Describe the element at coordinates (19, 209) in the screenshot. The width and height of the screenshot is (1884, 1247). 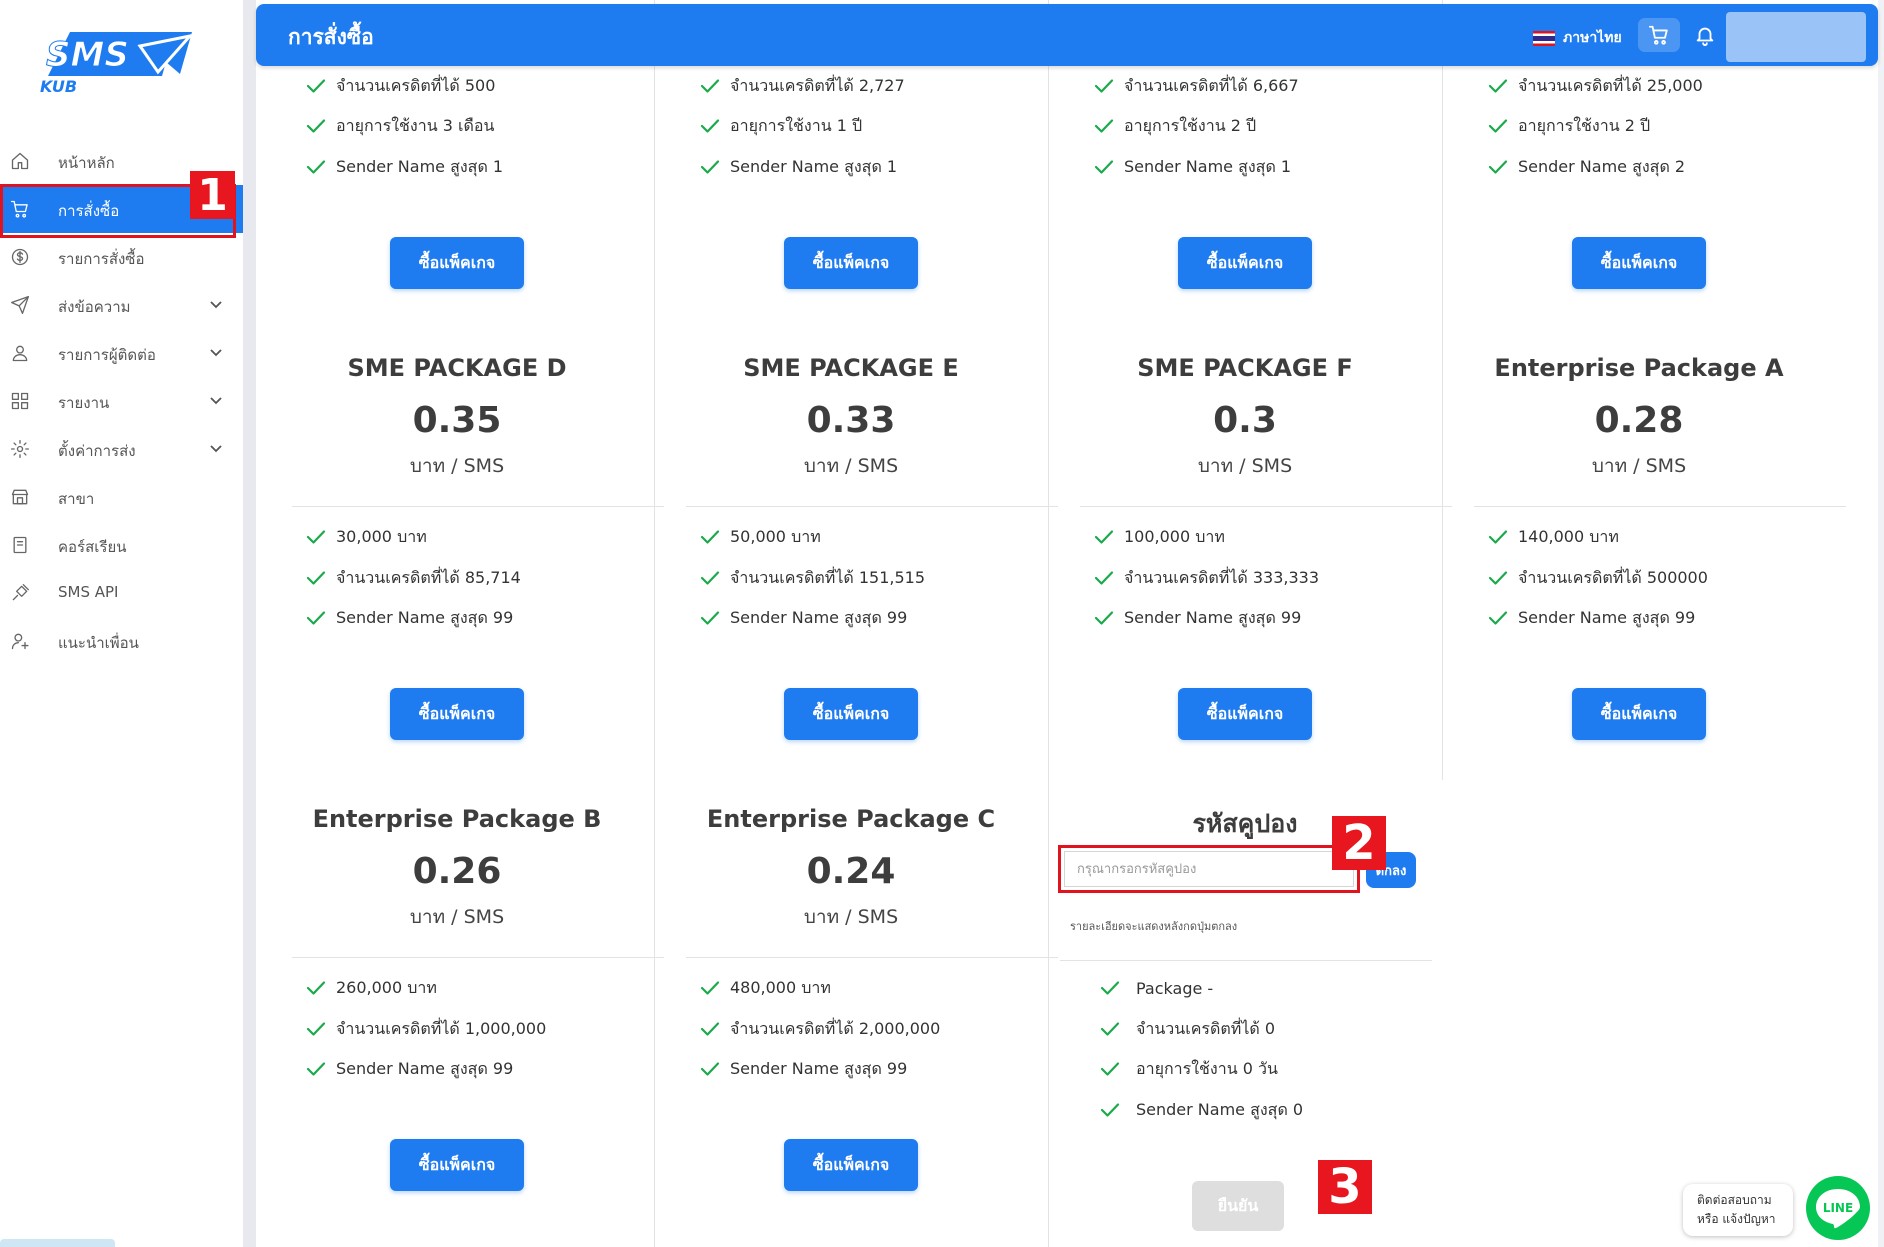
I see `cart-icon` at that location.